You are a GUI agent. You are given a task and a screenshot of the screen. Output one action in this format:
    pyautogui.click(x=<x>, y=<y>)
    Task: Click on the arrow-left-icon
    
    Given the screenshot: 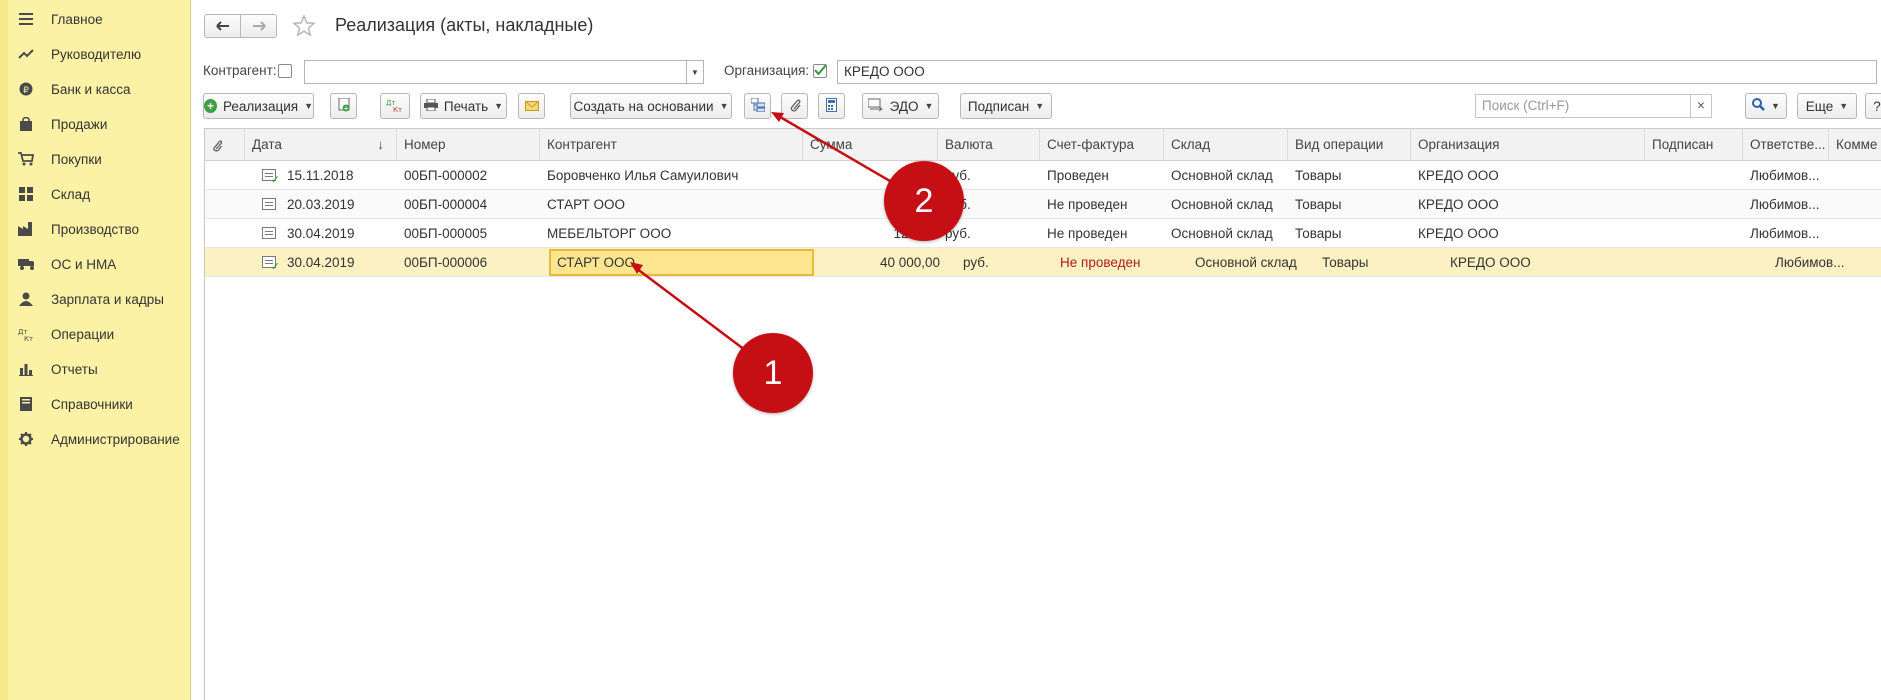 What is the action you would take?
    pyautogui.click(x=222, y=26)
    